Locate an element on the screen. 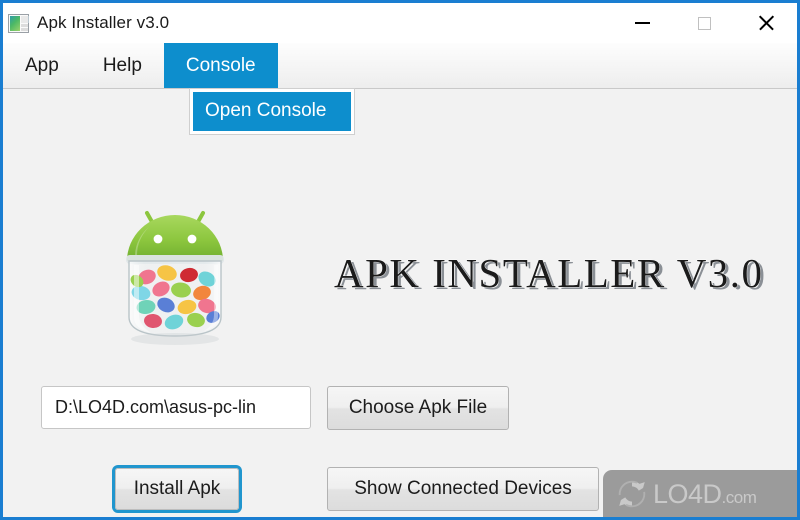  app-icon-panel-bottom is located at coordinates (24, 29).